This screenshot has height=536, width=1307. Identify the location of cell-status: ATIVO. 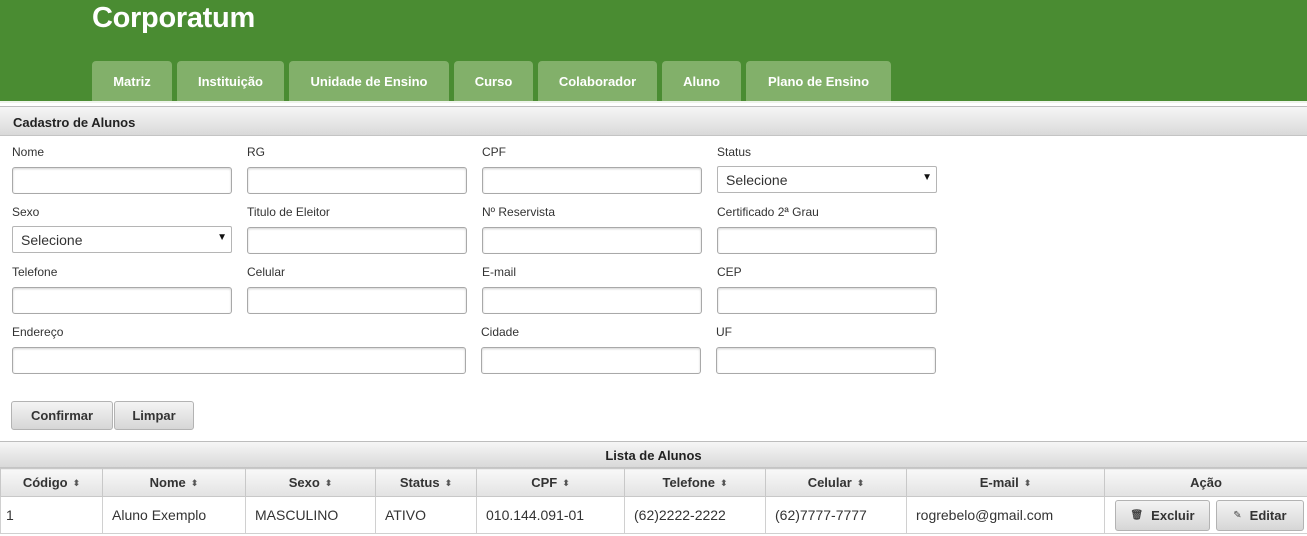
(426, 515).